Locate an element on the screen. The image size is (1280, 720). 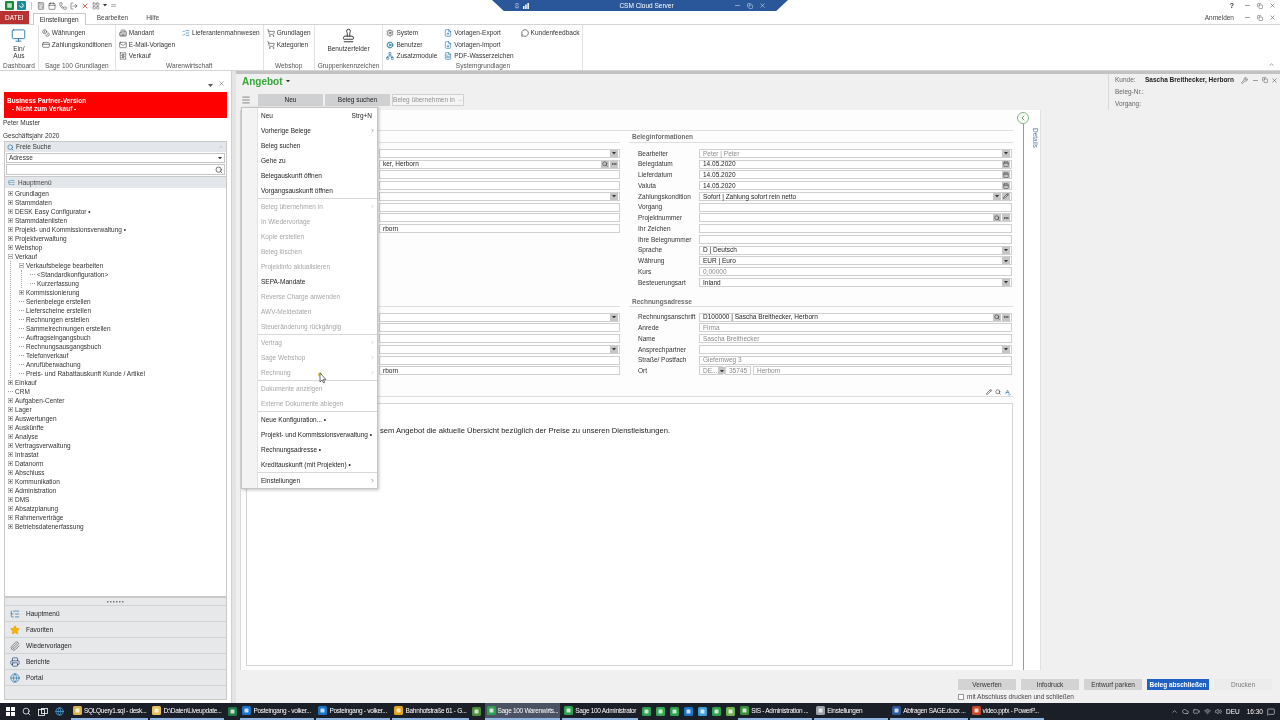
window-panes-icon is located at coordinates (11, 711).